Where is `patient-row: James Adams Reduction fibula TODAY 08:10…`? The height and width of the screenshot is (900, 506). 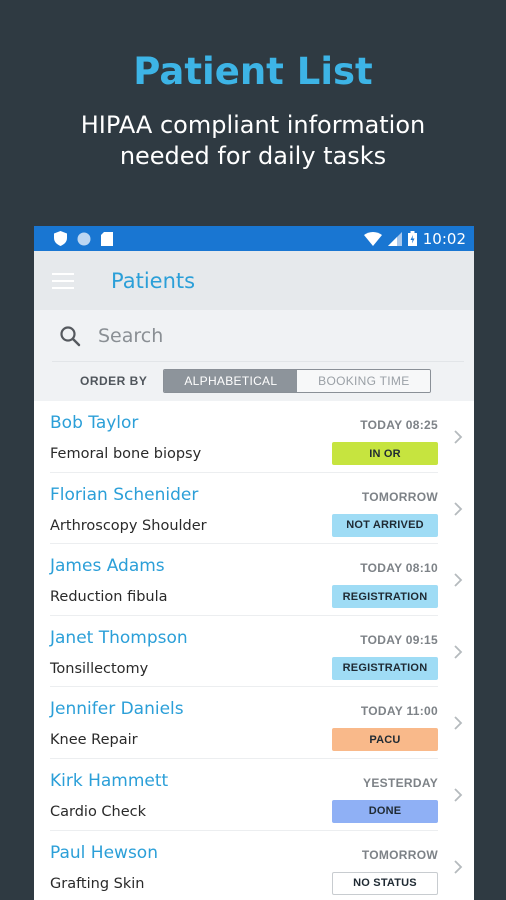
patient-row: James Adams Reduction fibula TODAY 08:10… is located at coordinates (254, 580).